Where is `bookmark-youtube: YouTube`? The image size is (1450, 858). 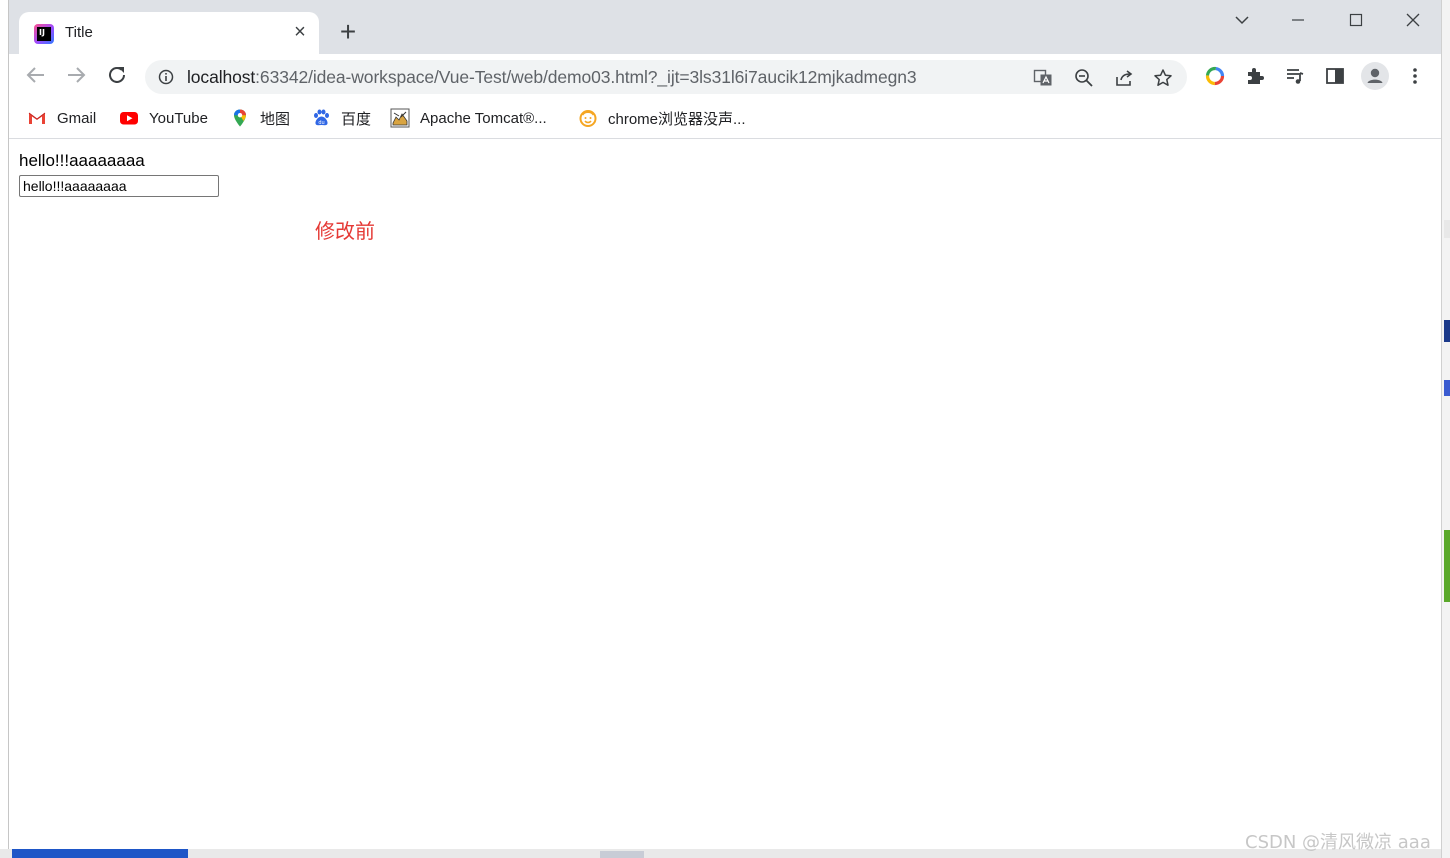
bookmark-youtube: YouTube is located at coordinates (163, 118).